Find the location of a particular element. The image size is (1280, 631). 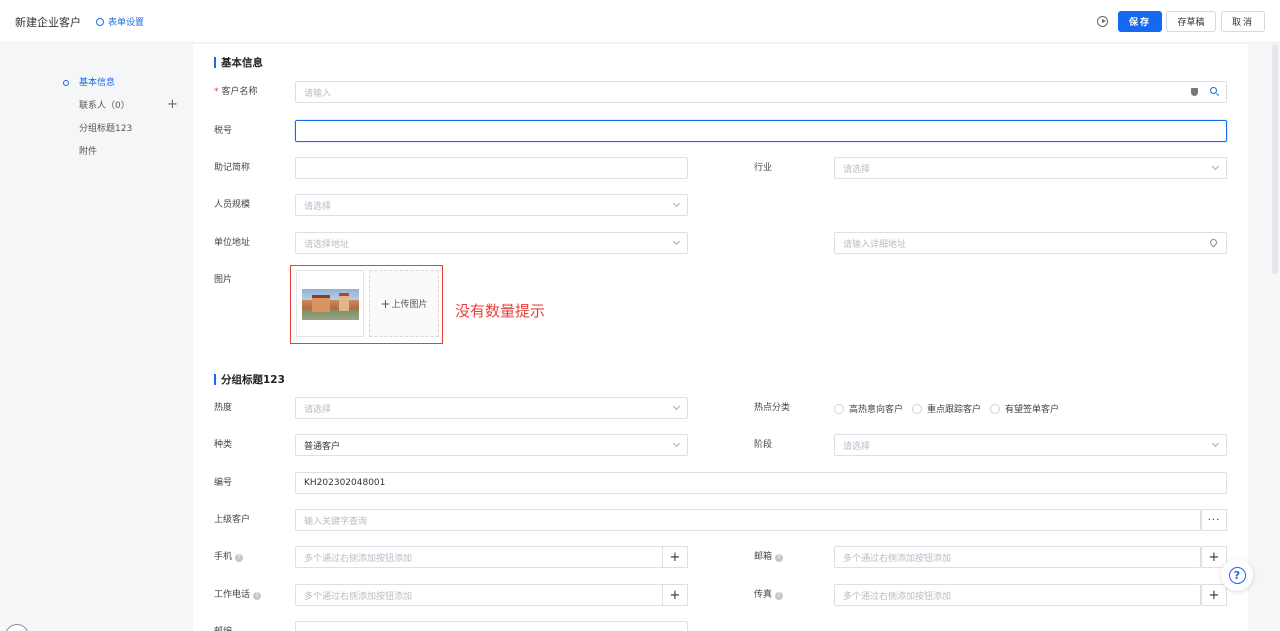

save-draft-button: 存草稿 is located at coordinates (1191, 21).